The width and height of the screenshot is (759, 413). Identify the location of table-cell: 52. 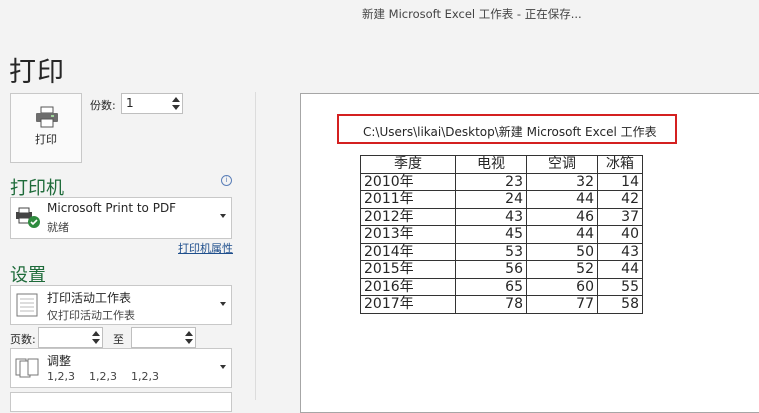
(562, 269).